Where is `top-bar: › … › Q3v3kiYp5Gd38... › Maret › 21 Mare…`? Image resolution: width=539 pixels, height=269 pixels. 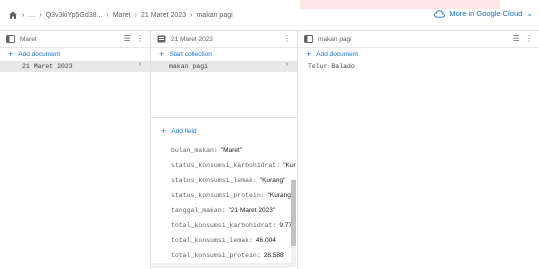 top-bar: › … › Q3v3kiYp5Gd38... › Maret › 21 Mare… is located at coordinates (269, 15).